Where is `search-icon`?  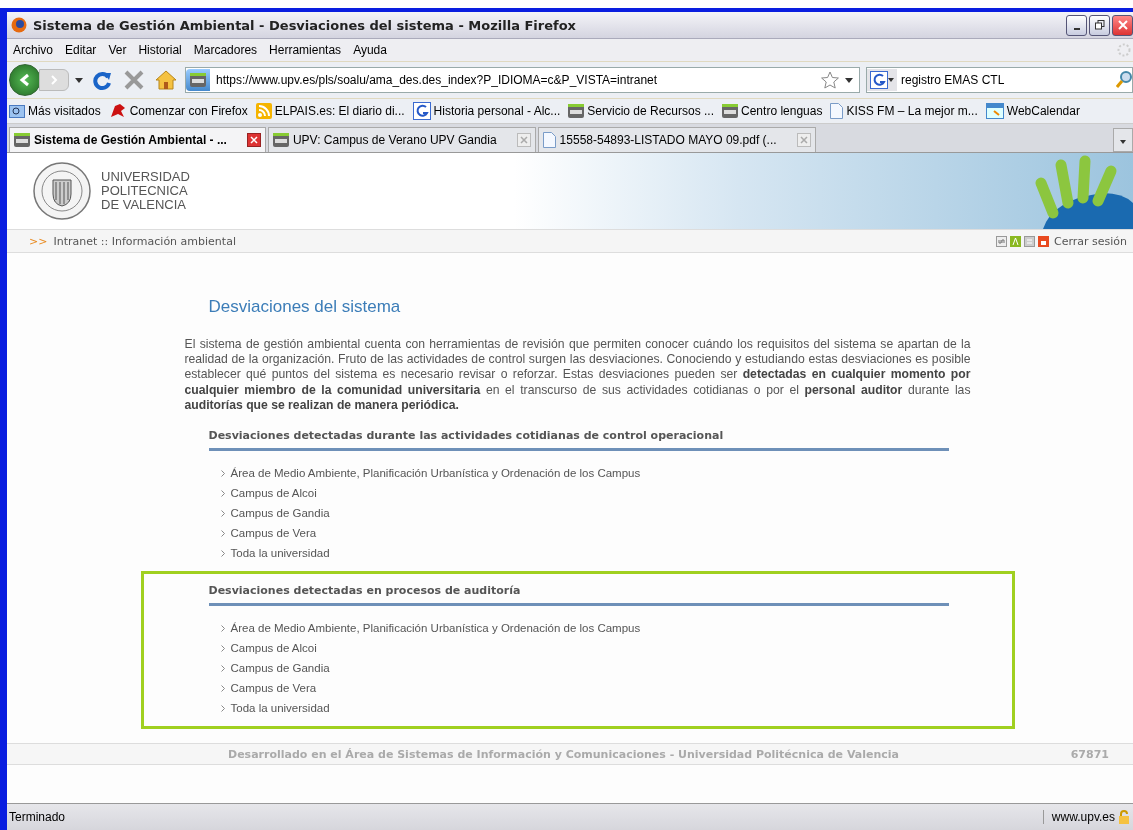
search-icon is located at coordinates (1124, 80).